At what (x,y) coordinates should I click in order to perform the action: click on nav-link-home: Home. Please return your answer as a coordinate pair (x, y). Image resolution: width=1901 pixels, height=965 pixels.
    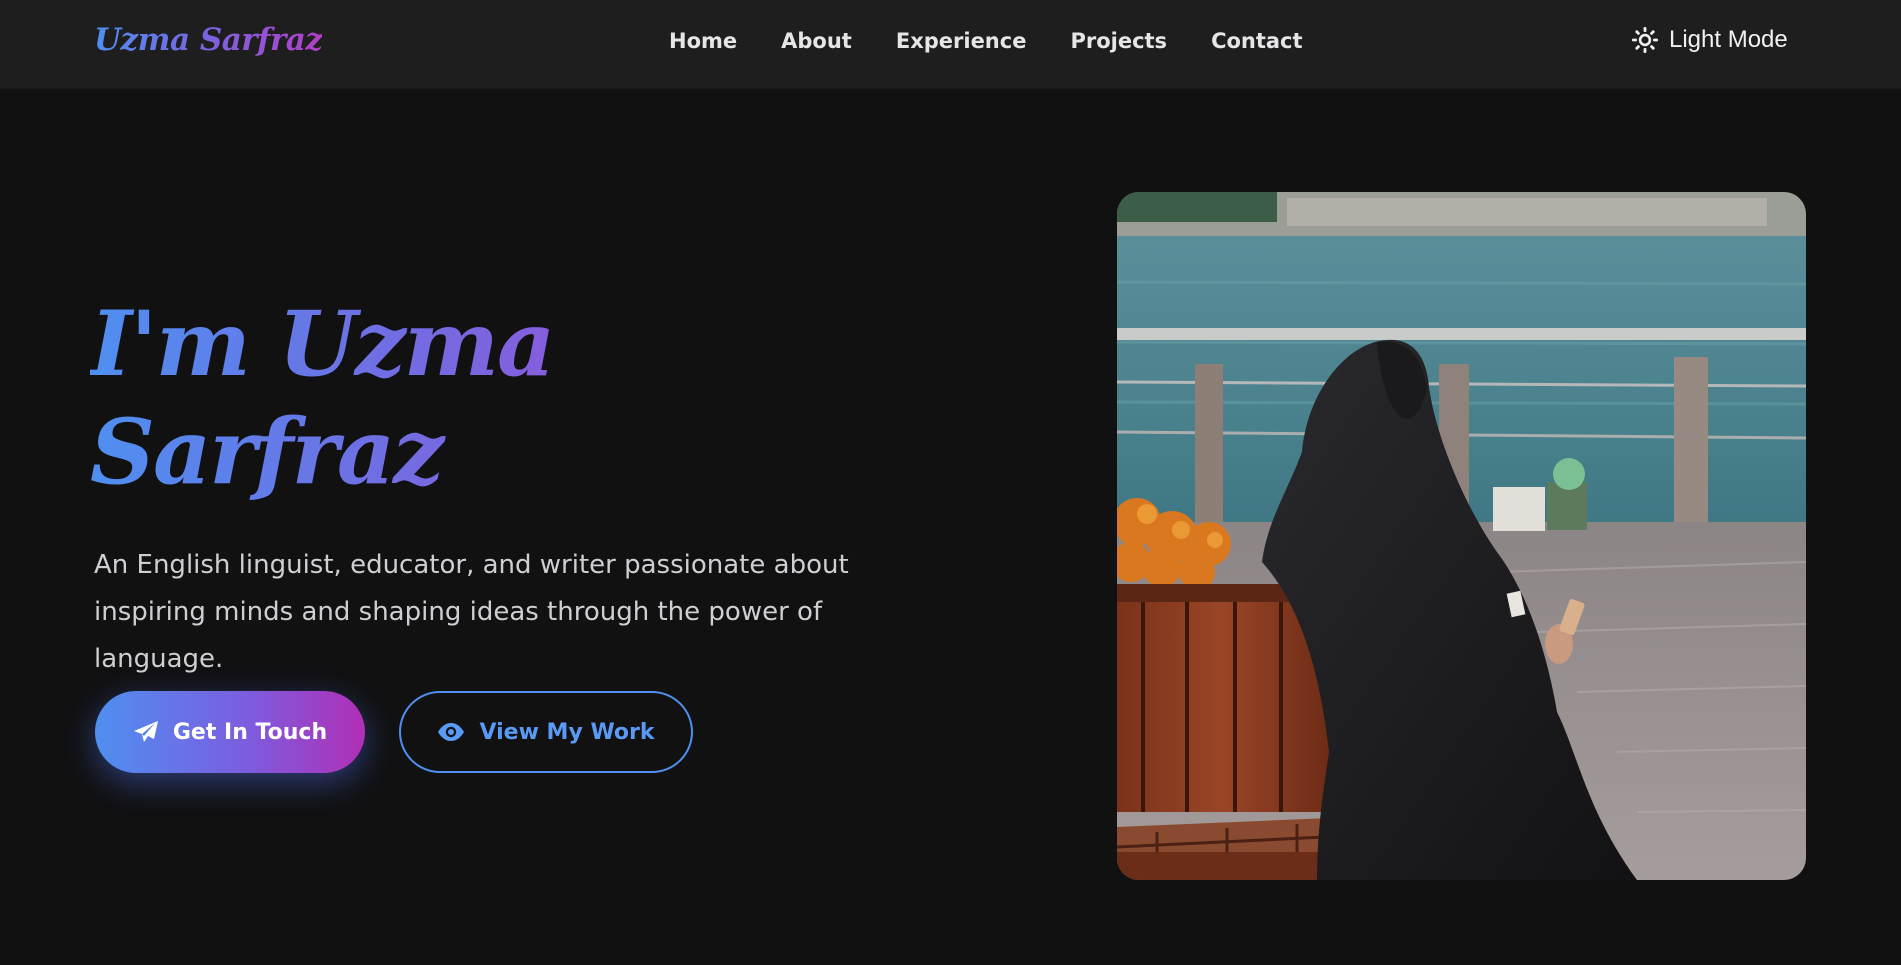
    Looking at the image, I should click on (703, 41).